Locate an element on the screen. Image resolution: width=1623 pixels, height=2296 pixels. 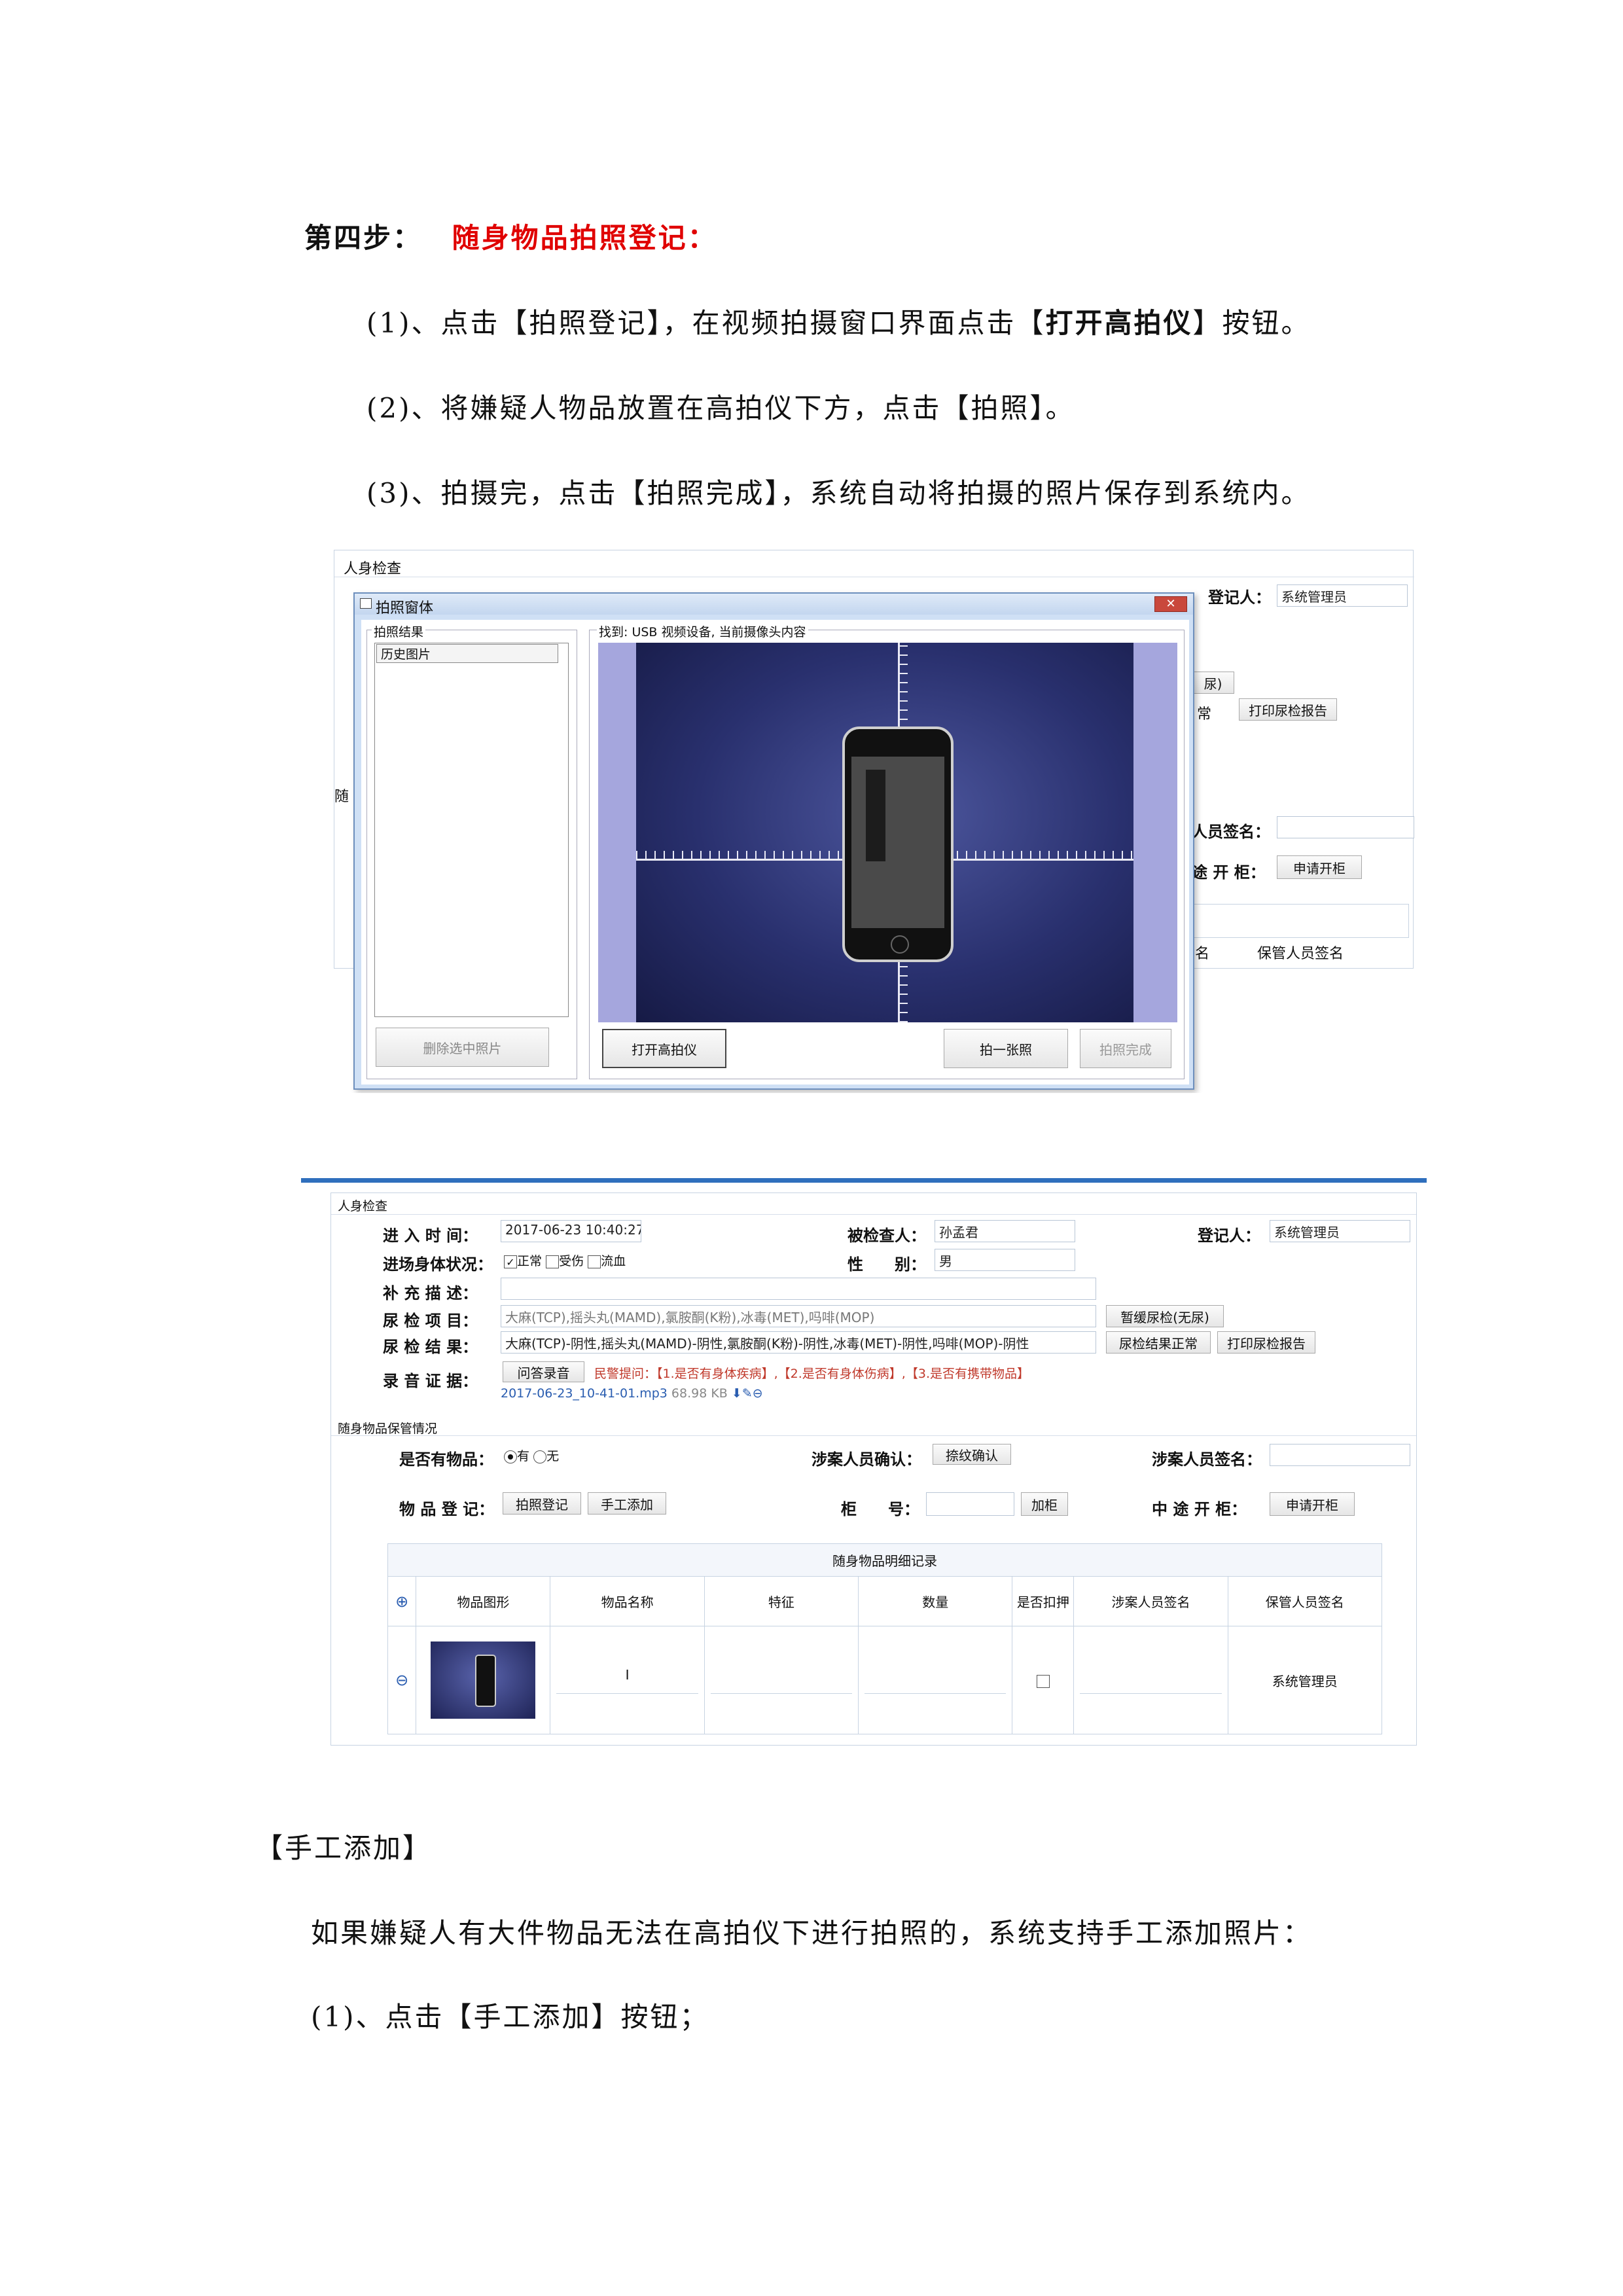
col-quantity: 数量 is located at coordinates (935, 1601).